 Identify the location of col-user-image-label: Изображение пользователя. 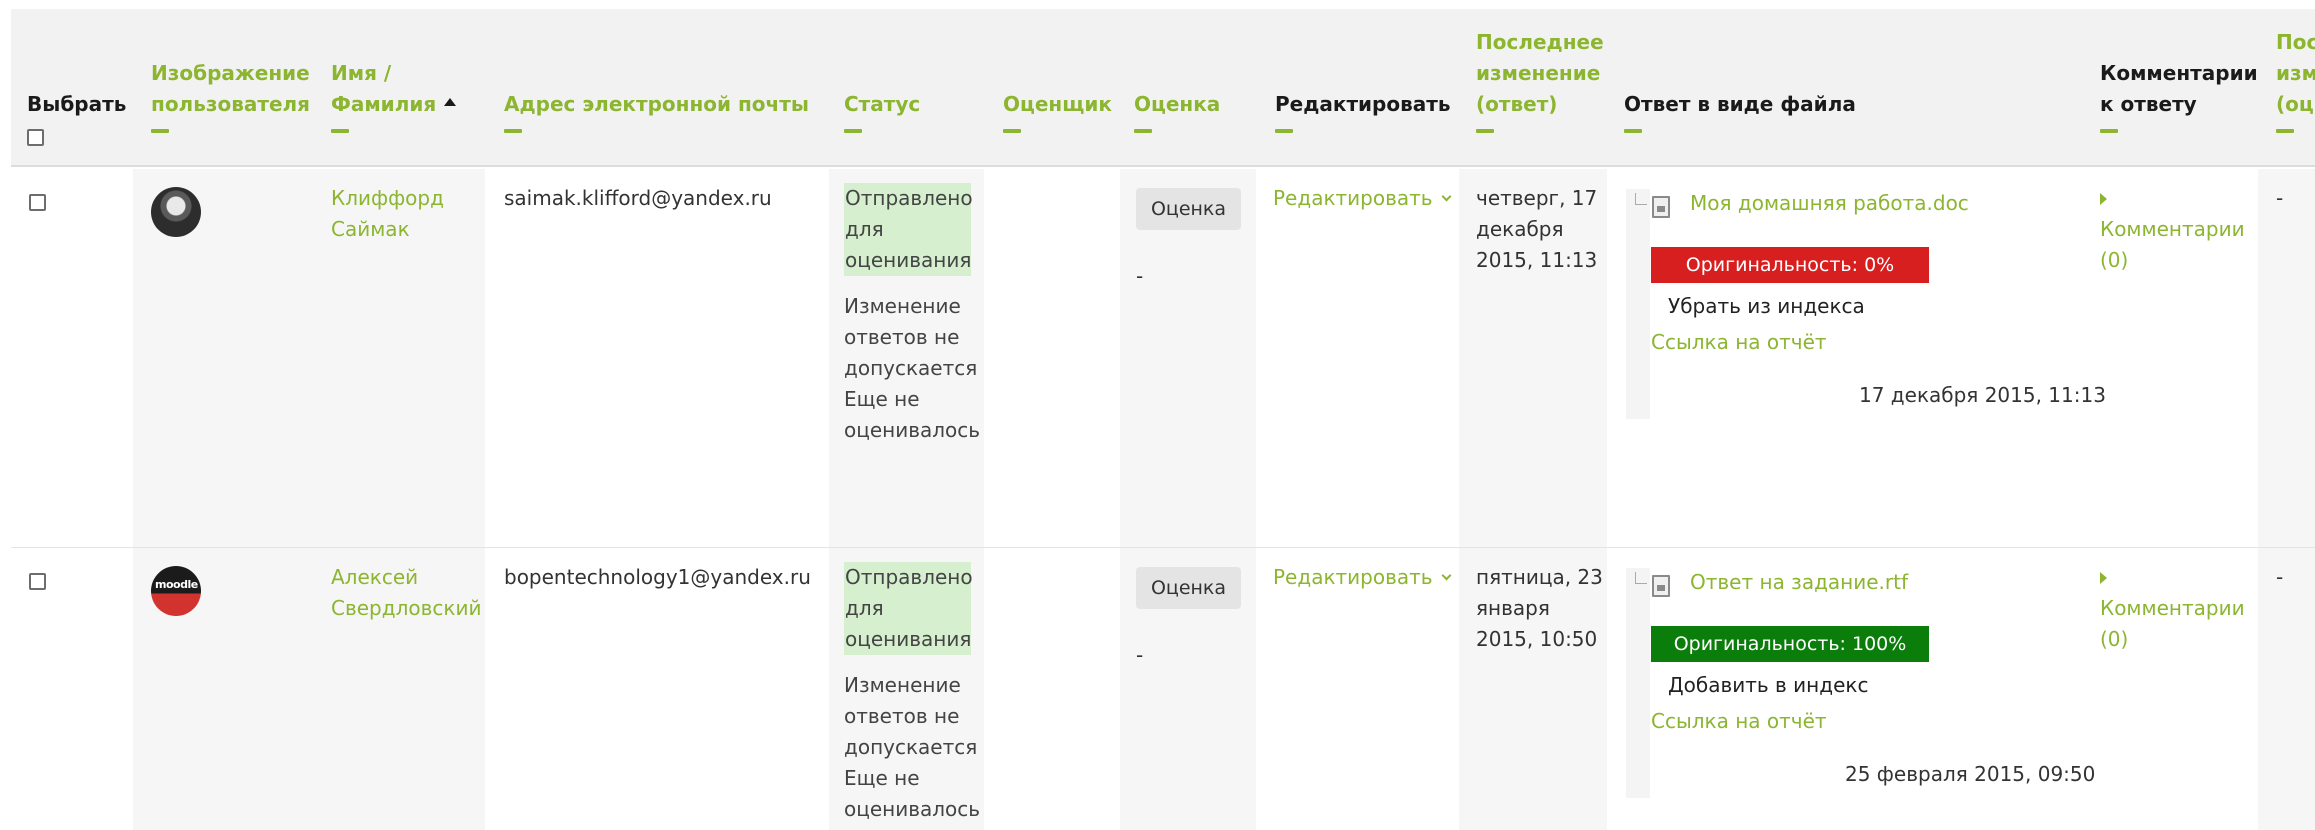
(231, 88).